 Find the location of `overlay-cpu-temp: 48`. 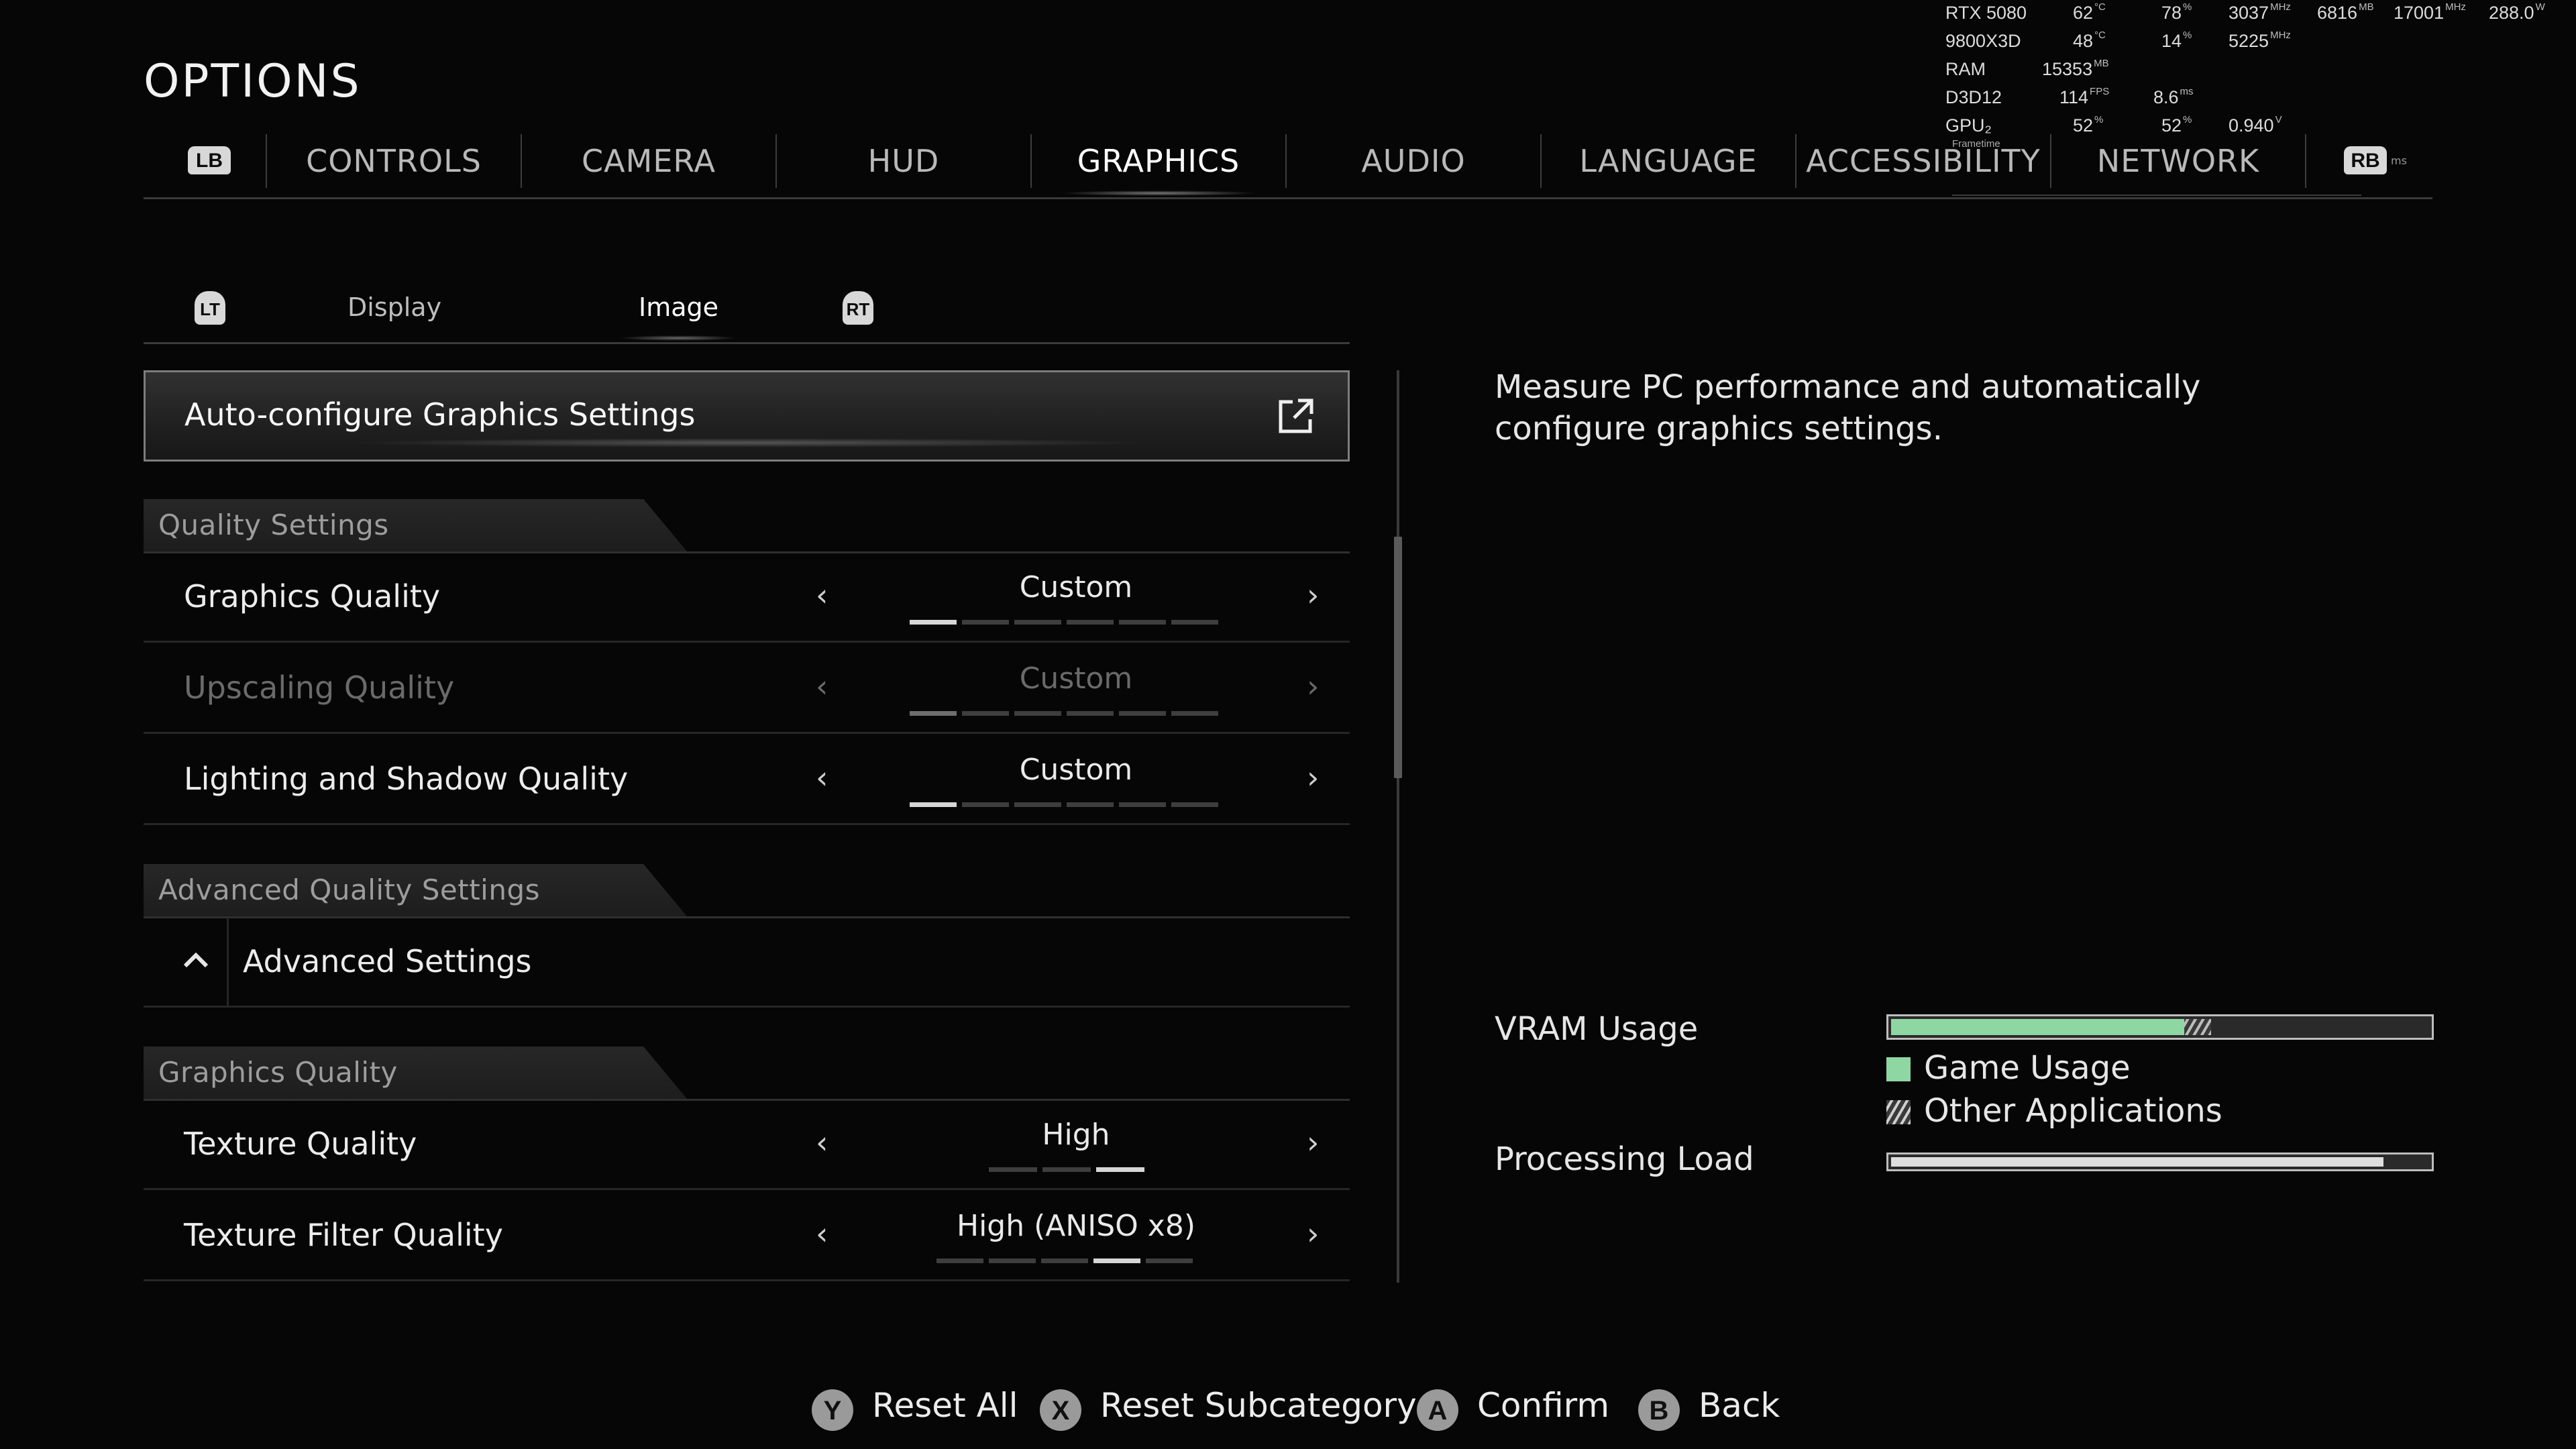

overlay-cpu-temp: 48 is located at coordinates (2083, 41).